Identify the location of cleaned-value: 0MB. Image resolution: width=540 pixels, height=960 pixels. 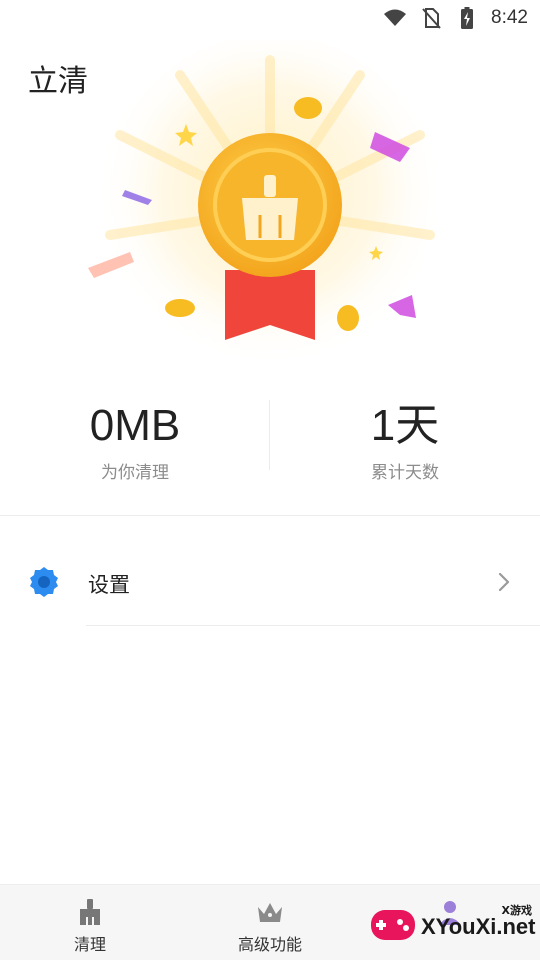
(135, 425).